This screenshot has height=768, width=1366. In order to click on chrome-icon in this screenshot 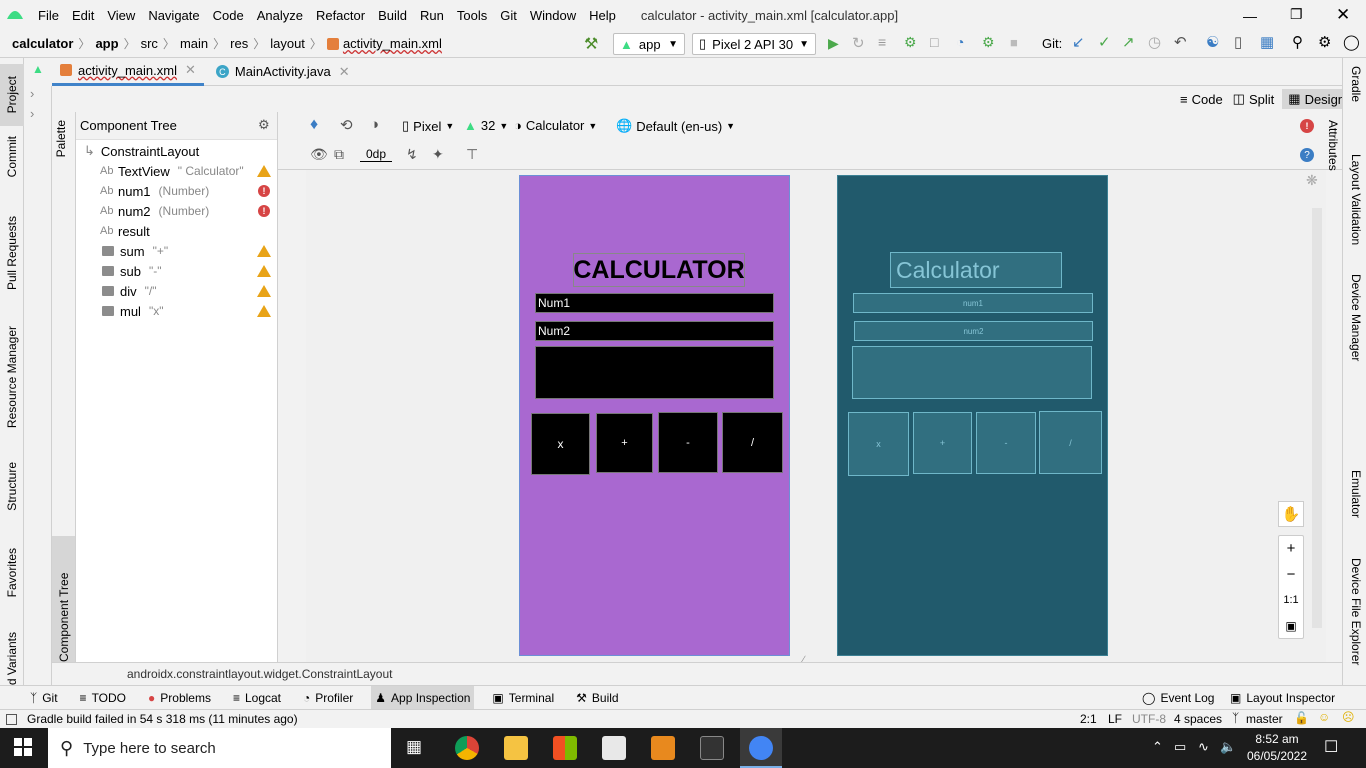, I will do `click(467, 748)`.